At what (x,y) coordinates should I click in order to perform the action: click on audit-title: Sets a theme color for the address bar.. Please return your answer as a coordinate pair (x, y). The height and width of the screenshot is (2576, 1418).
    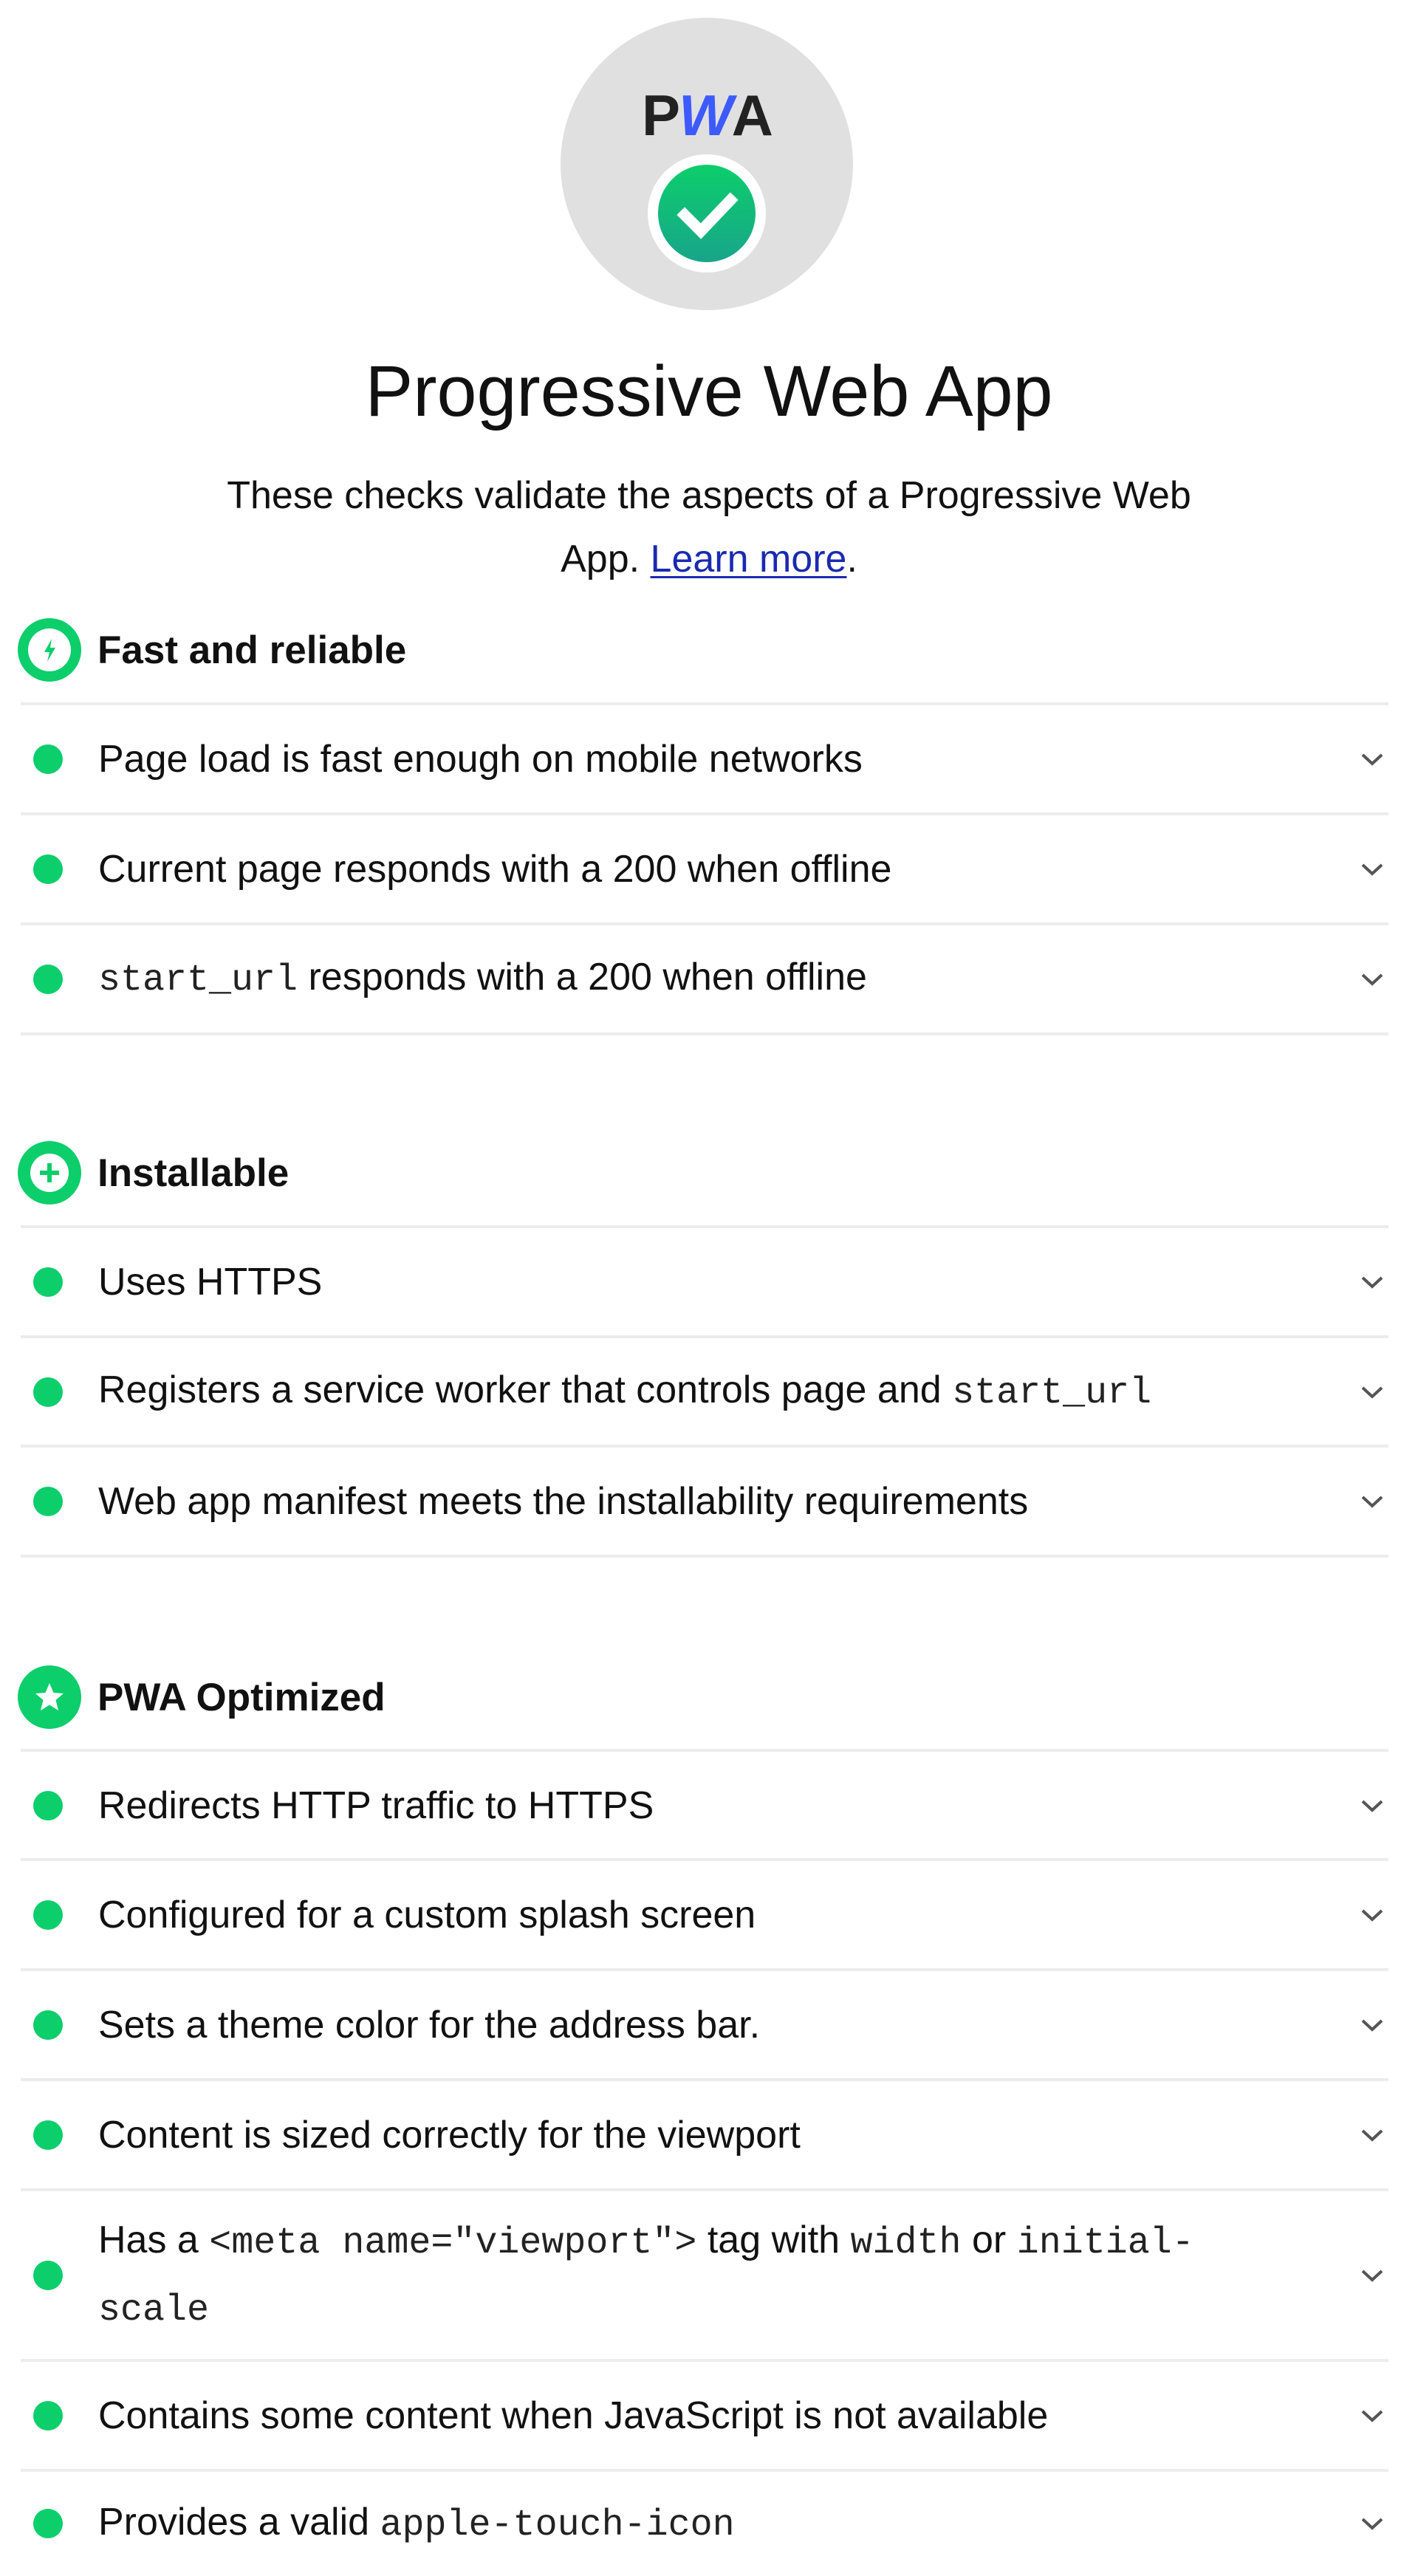
    Looking at the image, I should click on (696, 2025).